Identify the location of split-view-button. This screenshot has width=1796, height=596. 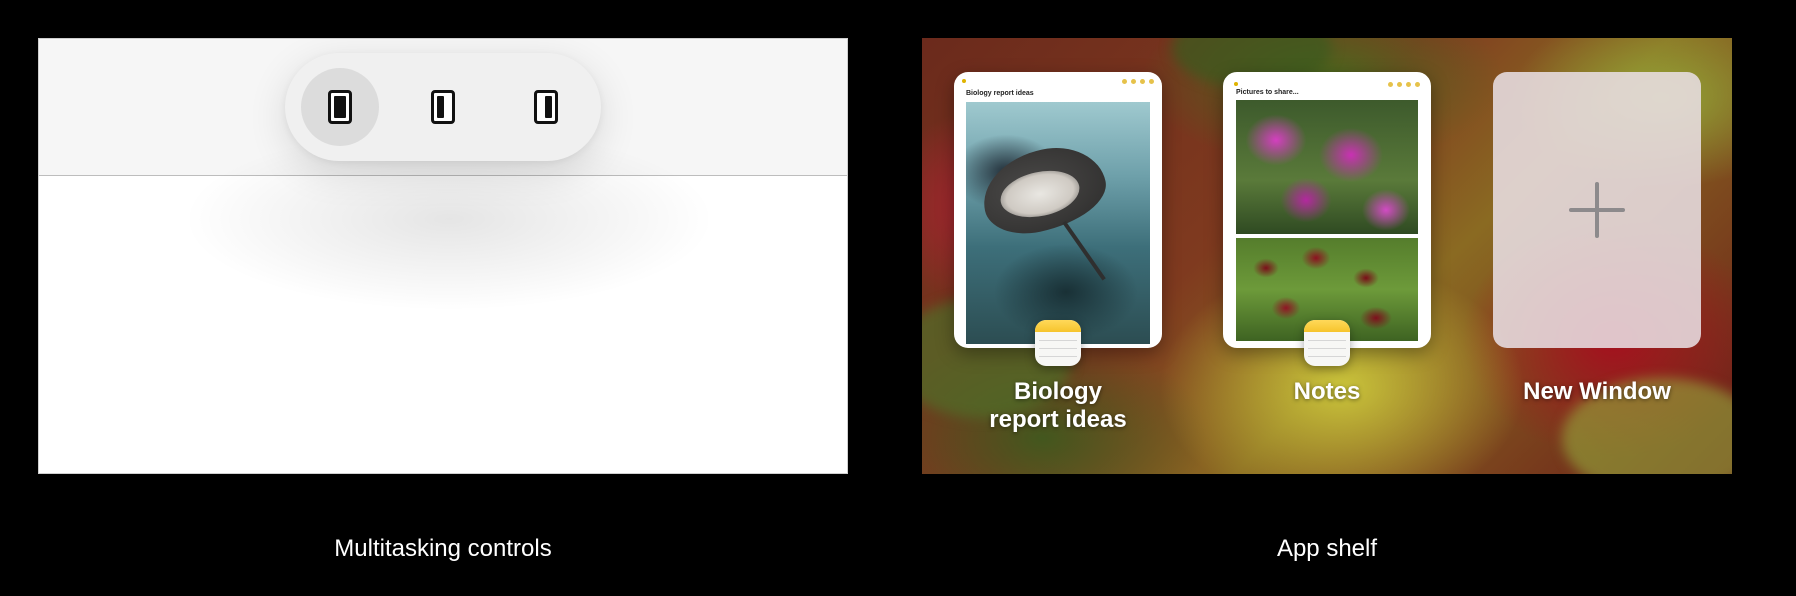
(443, 107).